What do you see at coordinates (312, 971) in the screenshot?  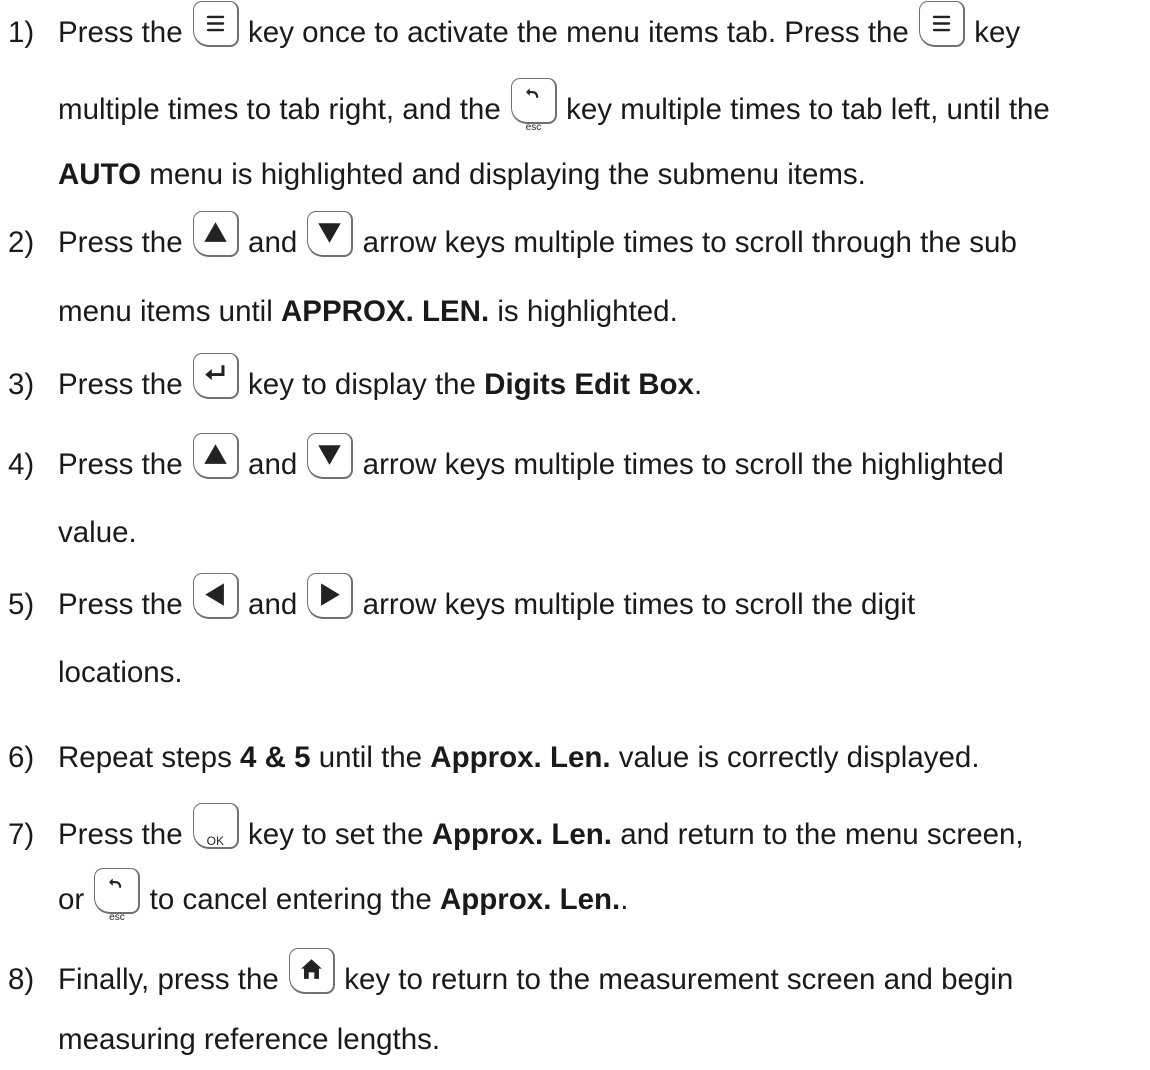 I see `home-key-icon` at bounding box center [312, 971].